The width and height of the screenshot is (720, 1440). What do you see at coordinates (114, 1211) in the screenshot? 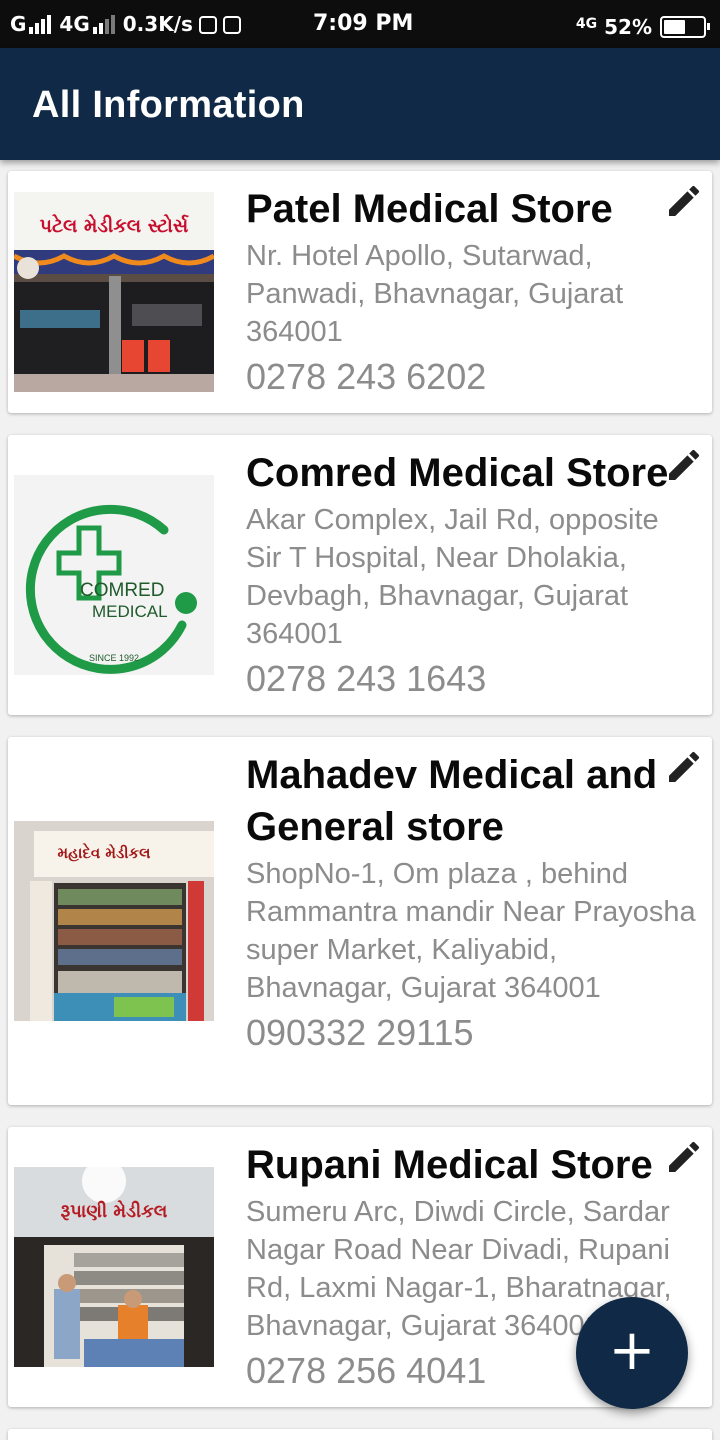
I see `store-sign-text: રૂપાણી મેડીકલ` at bounding box center [114, 1211].